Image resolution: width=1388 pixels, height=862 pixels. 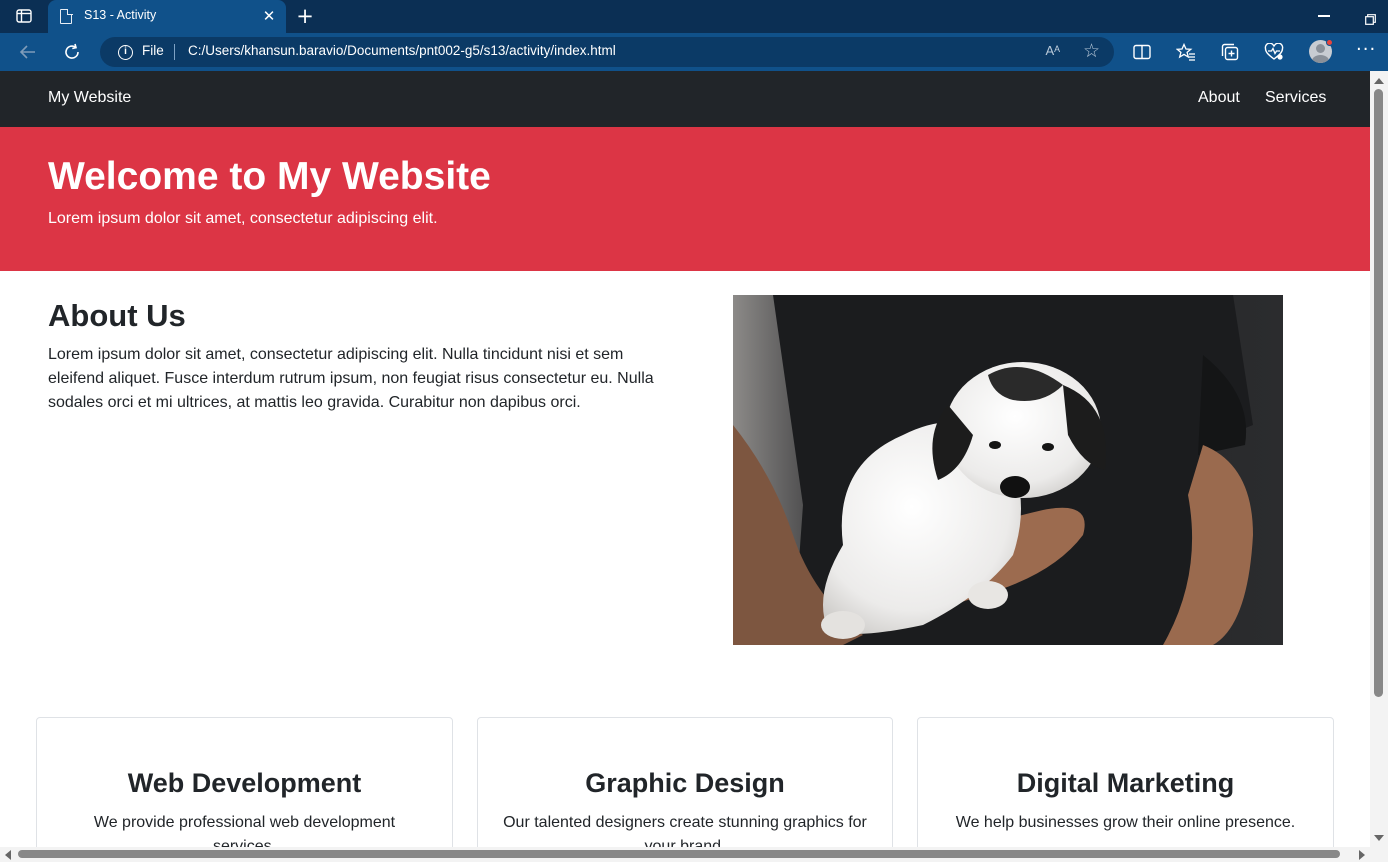 What do you see at coordinates (167, 16) in the screenshot?
I see `browser-tab: S13 - Activity ✕` at bounding box center [167, 16].